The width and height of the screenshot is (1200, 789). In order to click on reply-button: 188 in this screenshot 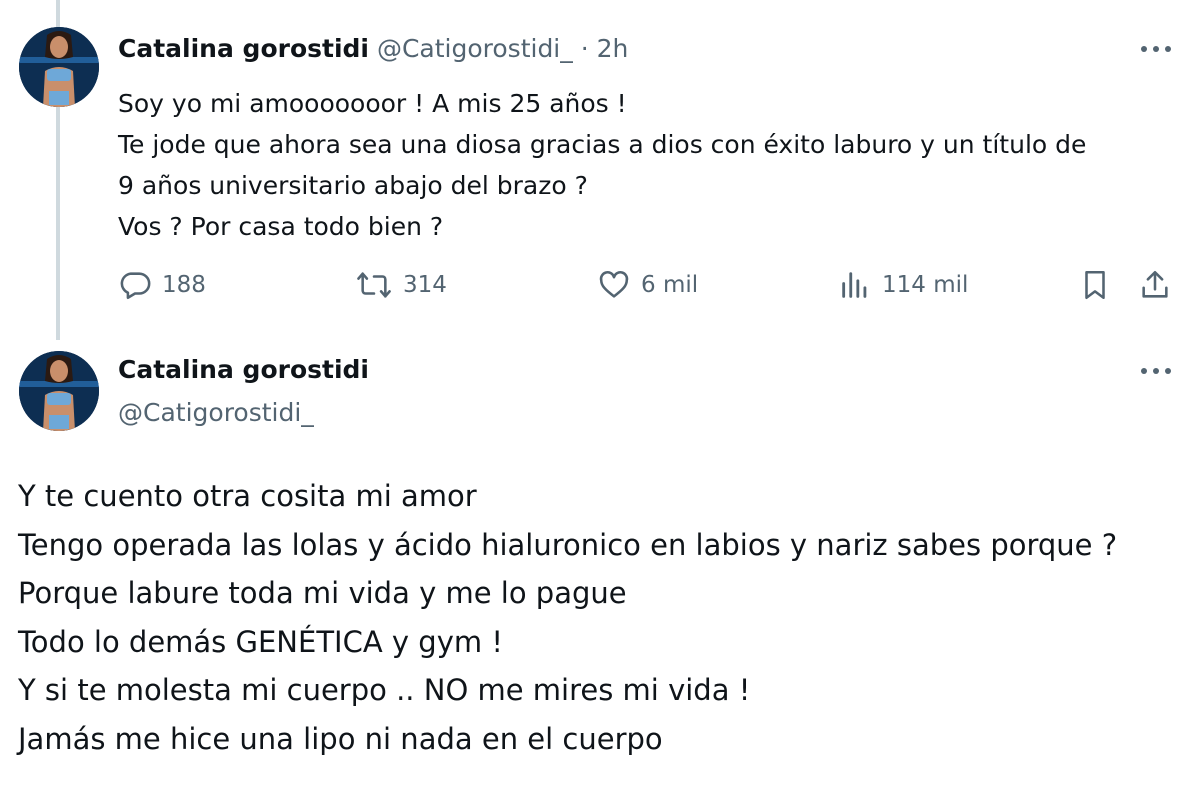, I will do `click(162, 285)`.